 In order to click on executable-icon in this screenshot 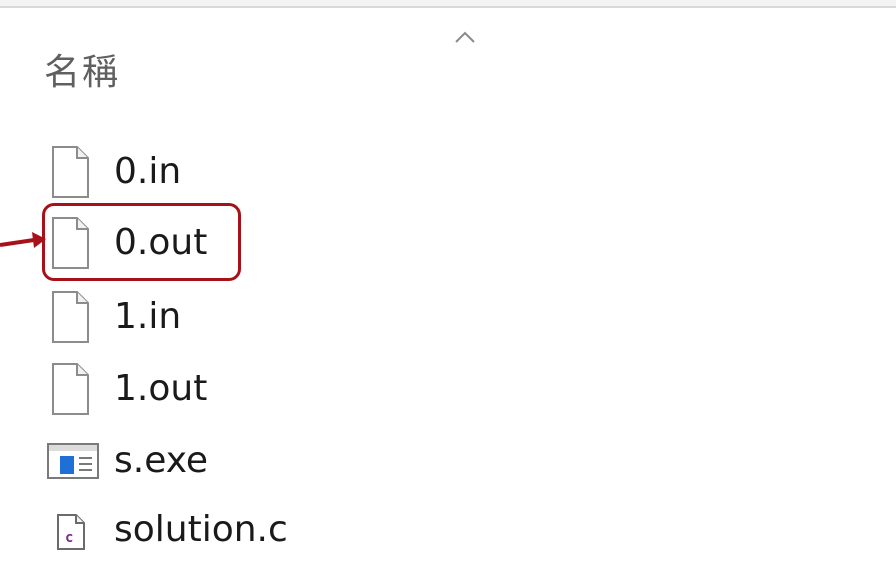, I will do `click(73, 461)`.